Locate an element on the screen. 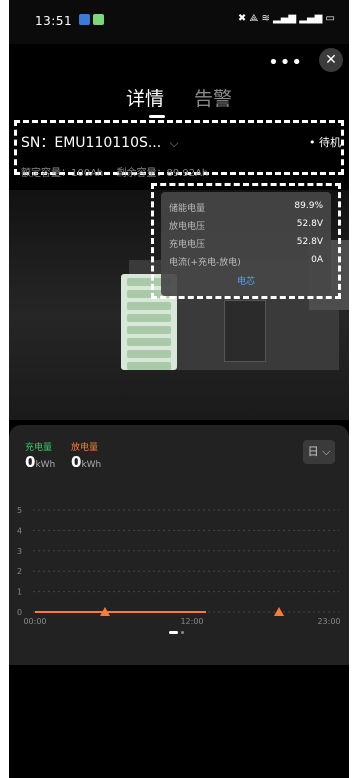  info-row: 放电电压 52.8V is located at coordinates (246, 225).